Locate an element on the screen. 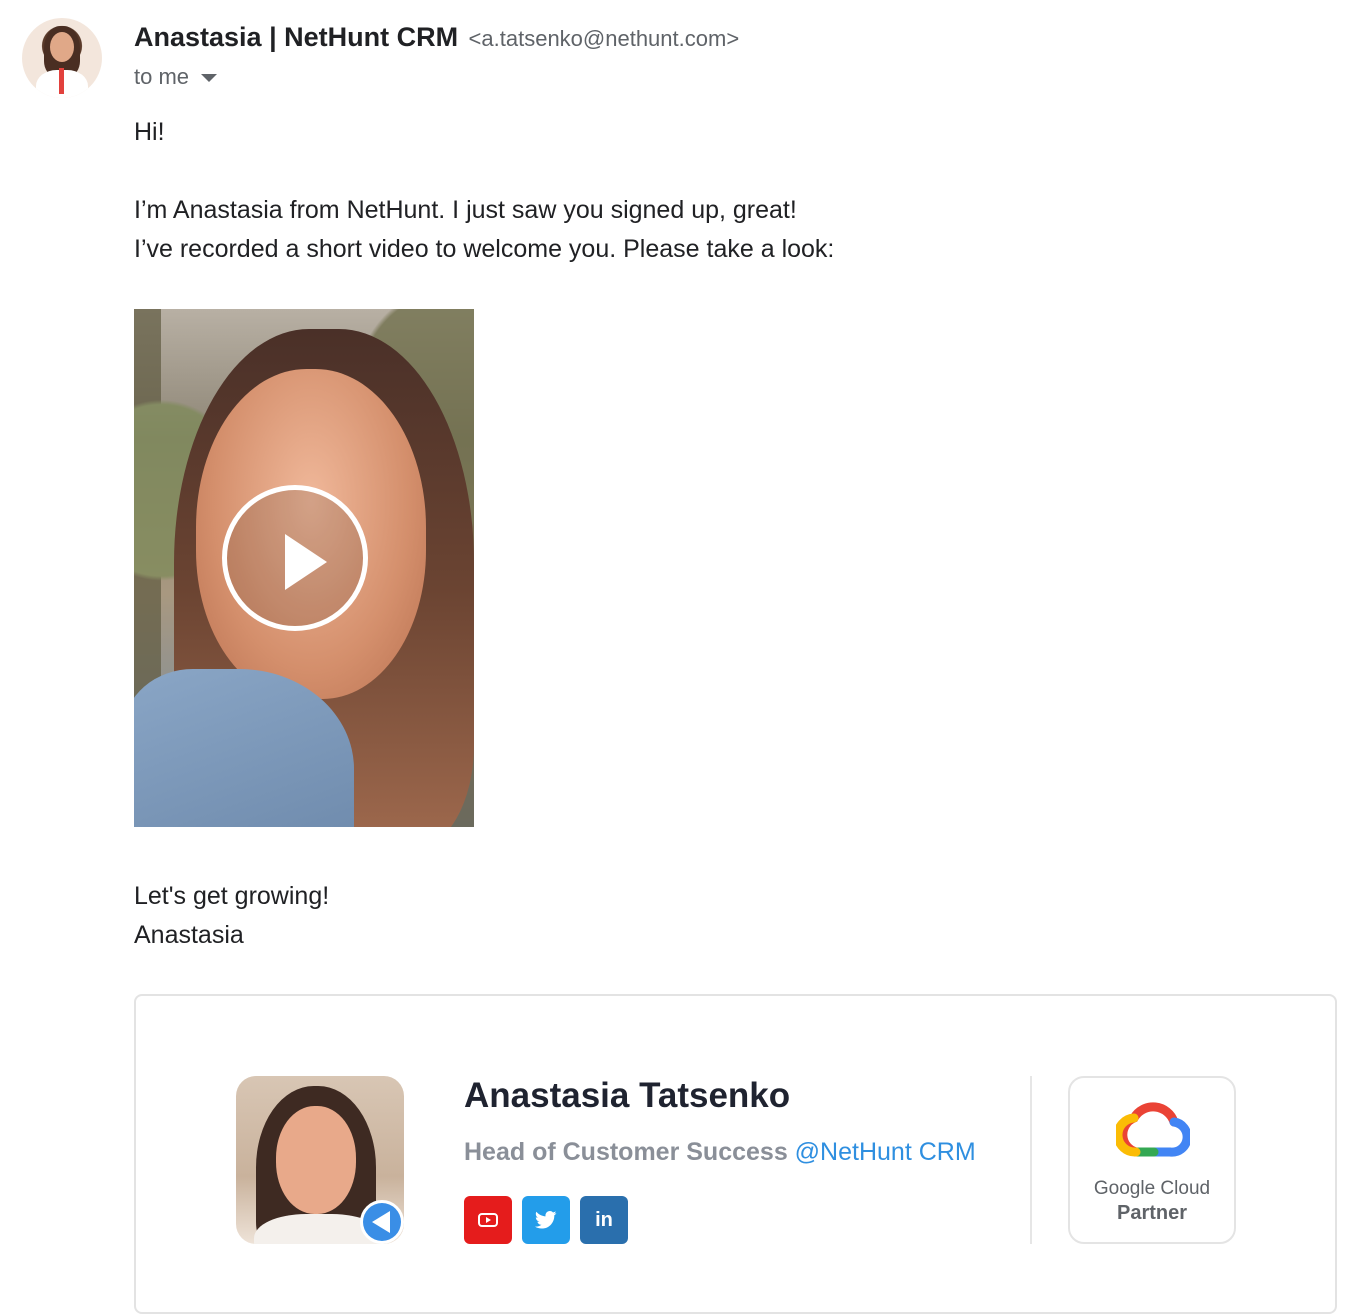  sender-avatar is located at coordinates (62, 58).